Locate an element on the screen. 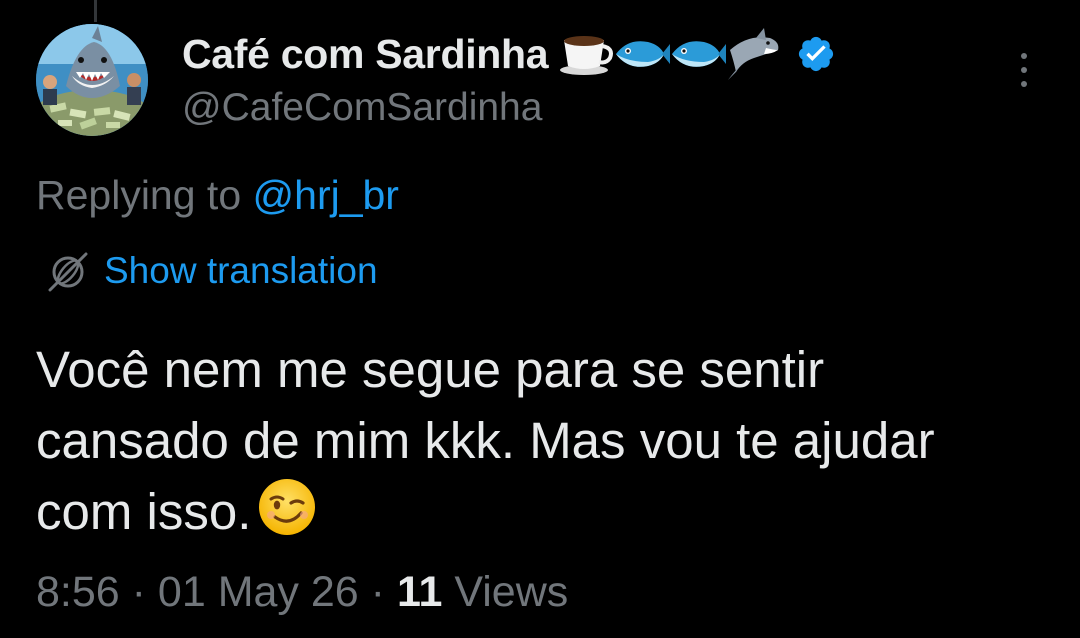  shark-with-money-avatar-image is located at coordinates (92, 80).